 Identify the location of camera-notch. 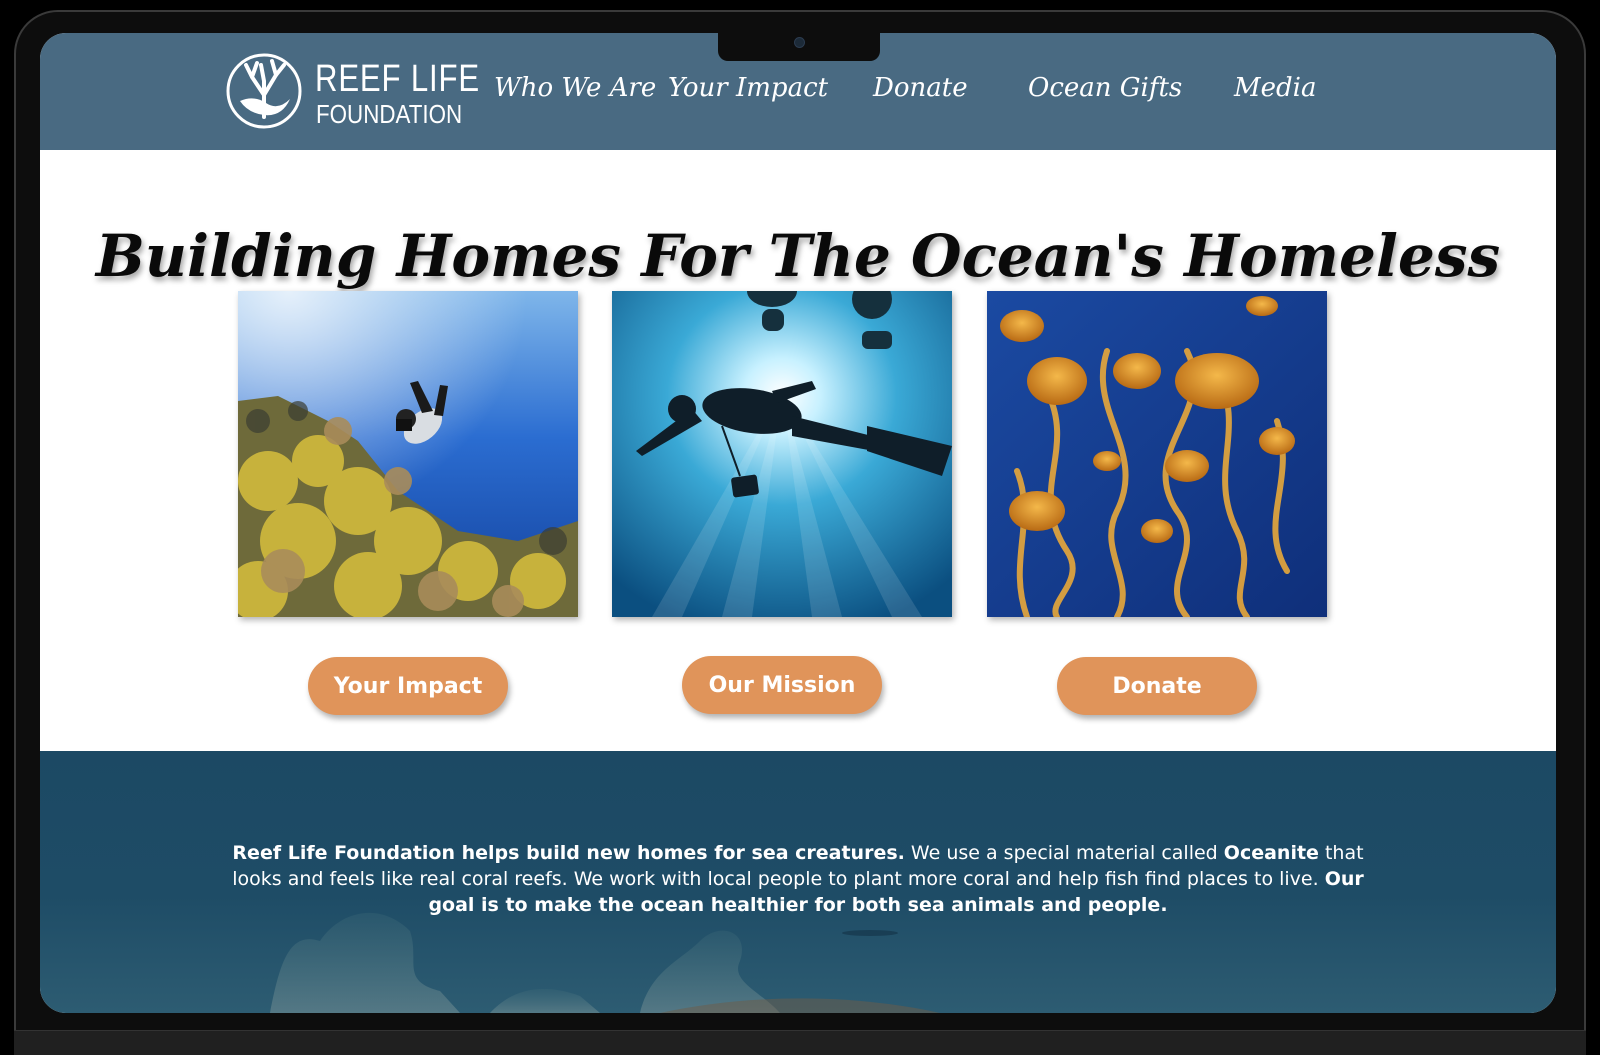
(799, 47).